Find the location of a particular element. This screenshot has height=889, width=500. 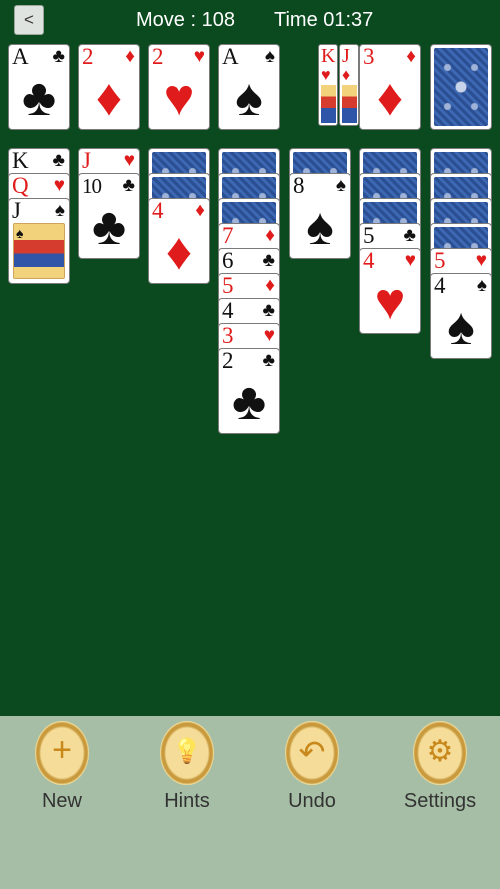

undo-icon: ↶ is located at coordinates (312, 753).